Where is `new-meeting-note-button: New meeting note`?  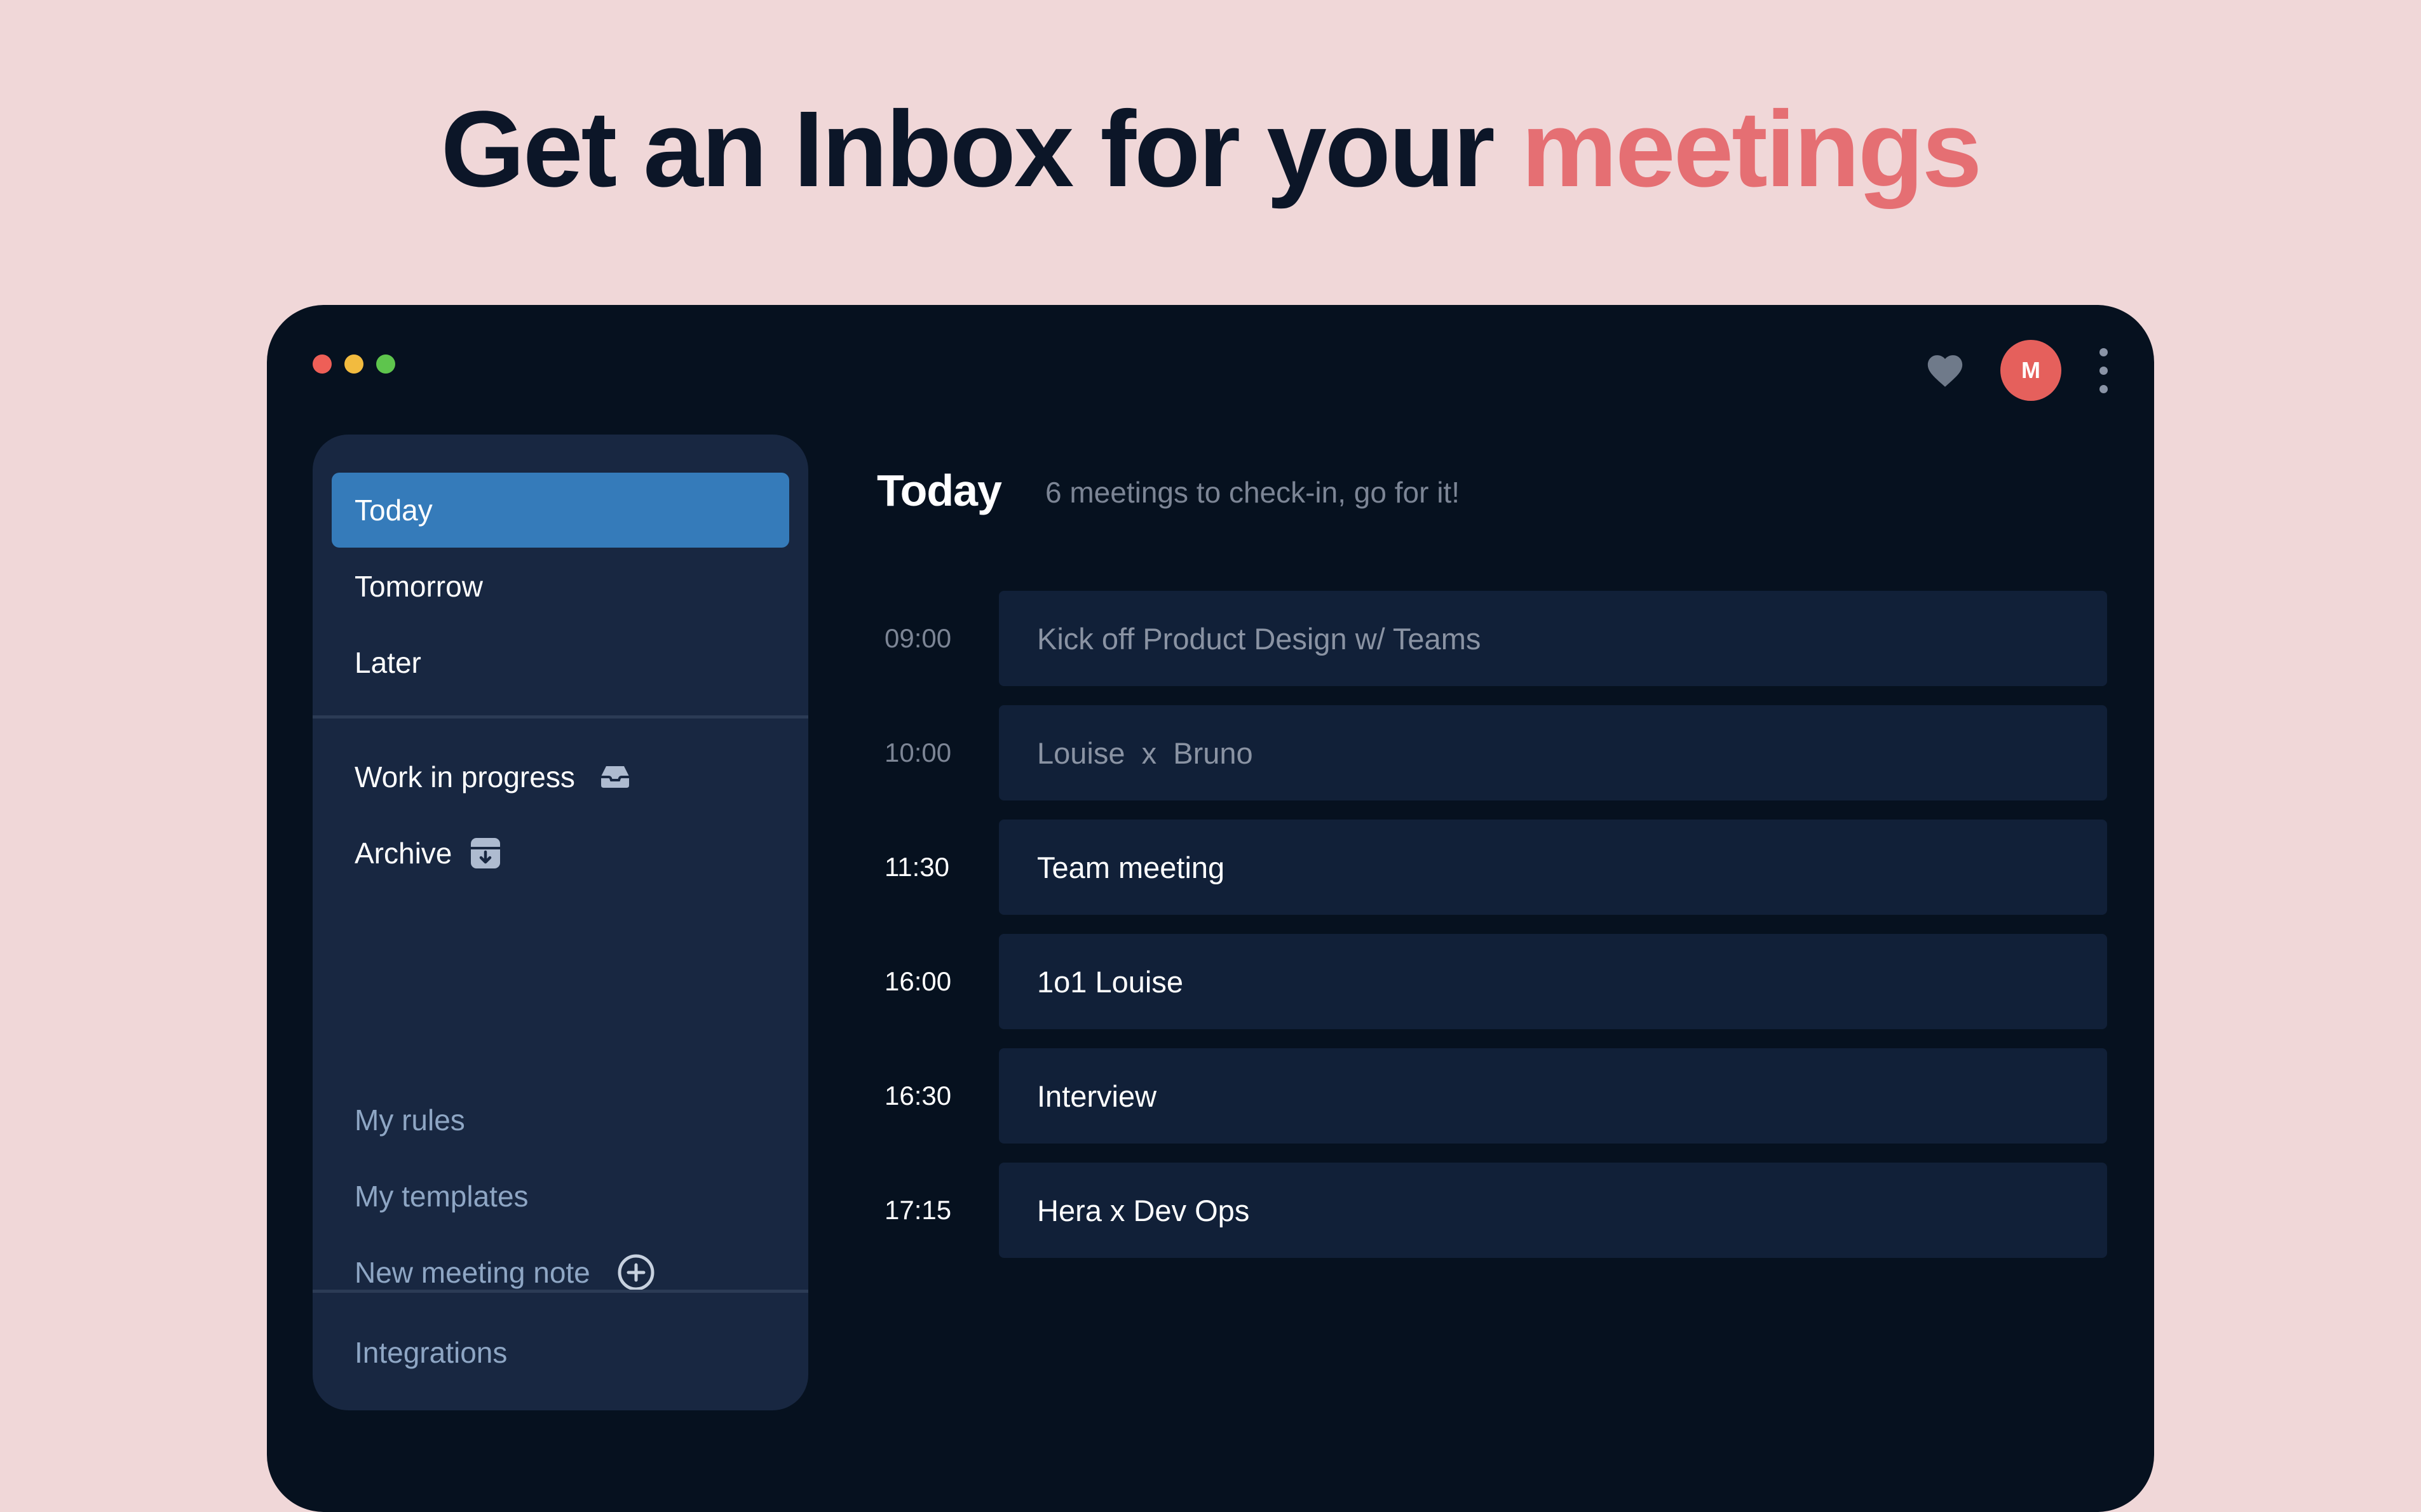
new-meeting-note-button: New meeting note is located at coordinates (561, 1272).